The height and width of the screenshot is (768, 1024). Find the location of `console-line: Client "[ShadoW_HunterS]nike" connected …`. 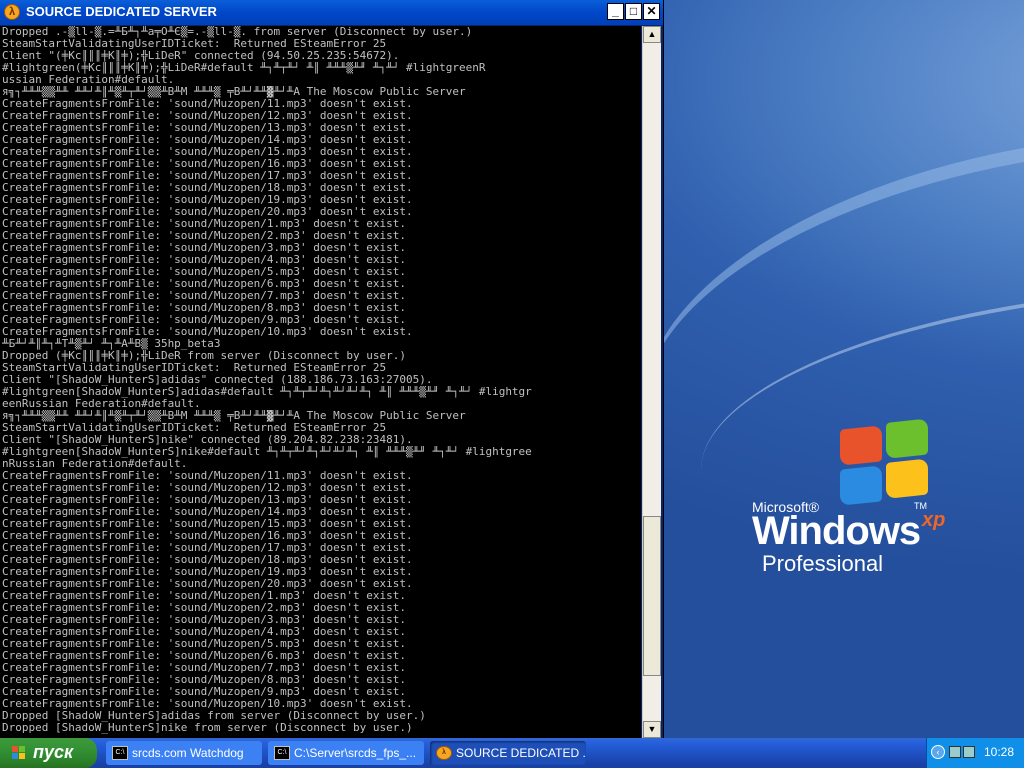

console-line: Client "[ShadoW_HunterS]nike" connected … is located at coordinates (207, 440).